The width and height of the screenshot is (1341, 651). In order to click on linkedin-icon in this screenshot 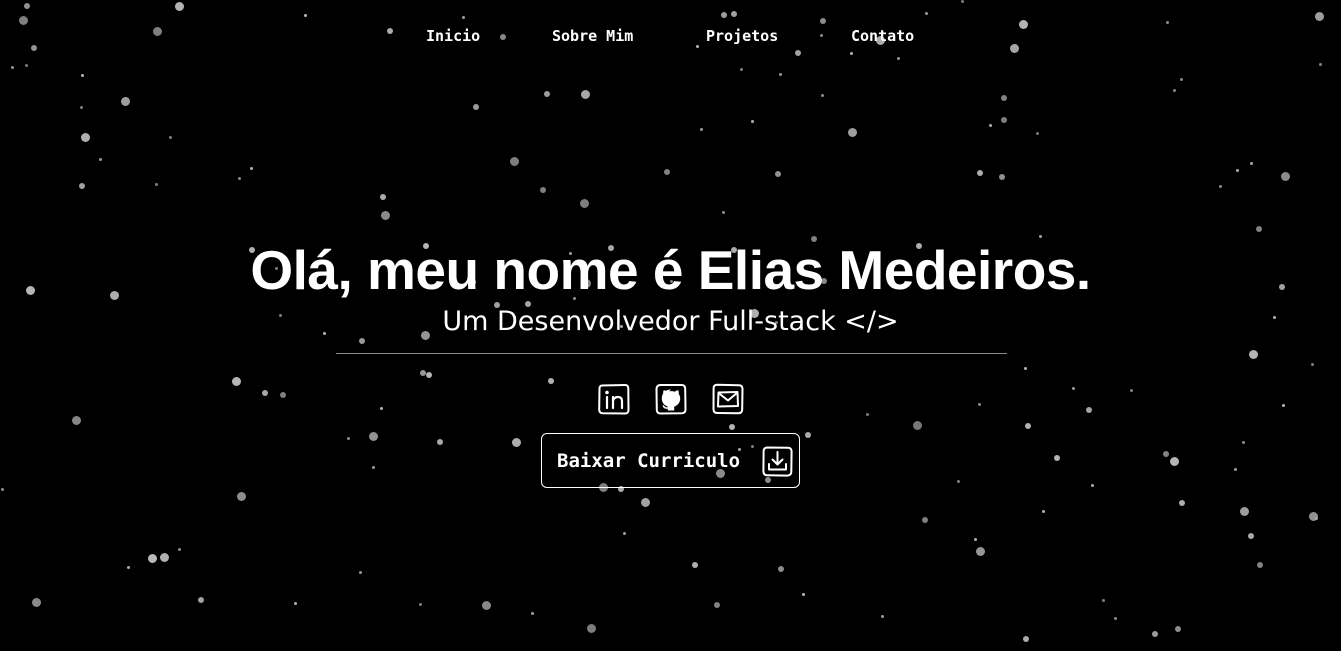, I will do `click(614, 399)`.